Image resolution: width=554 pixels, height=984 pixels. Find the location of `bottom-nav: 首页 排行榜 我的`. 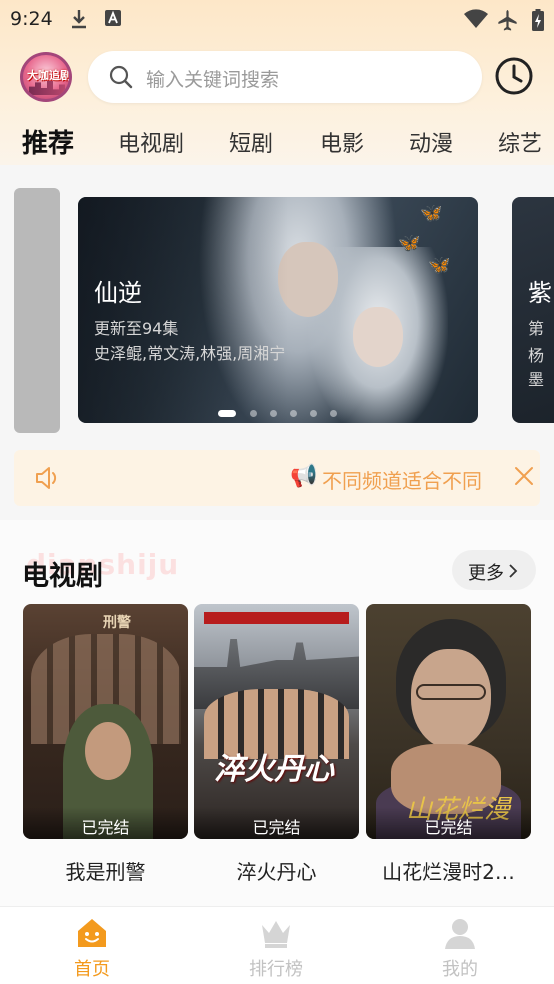

bottom-nav: 首页 排行榜 我的 is located at coordinates (277, 945).